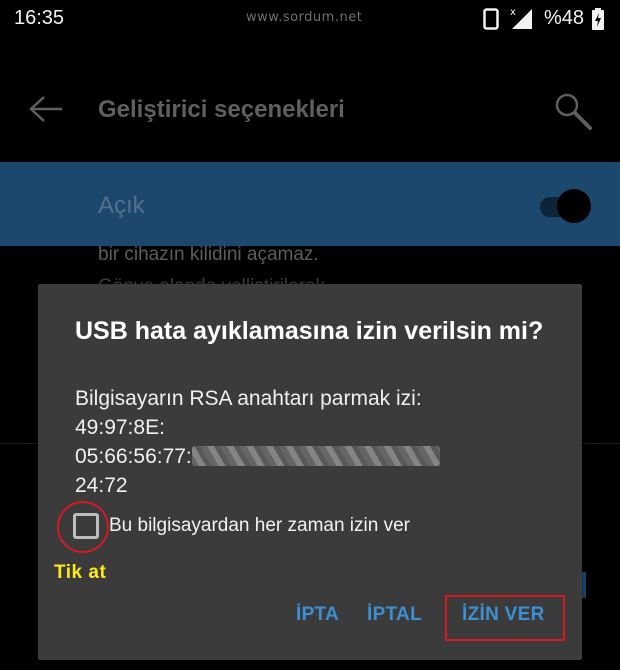 This screenshot has width=620, height=670. I want to click on always-allow-label: Bu bilgisayardan her zaman izin ver, so click(259, 526).